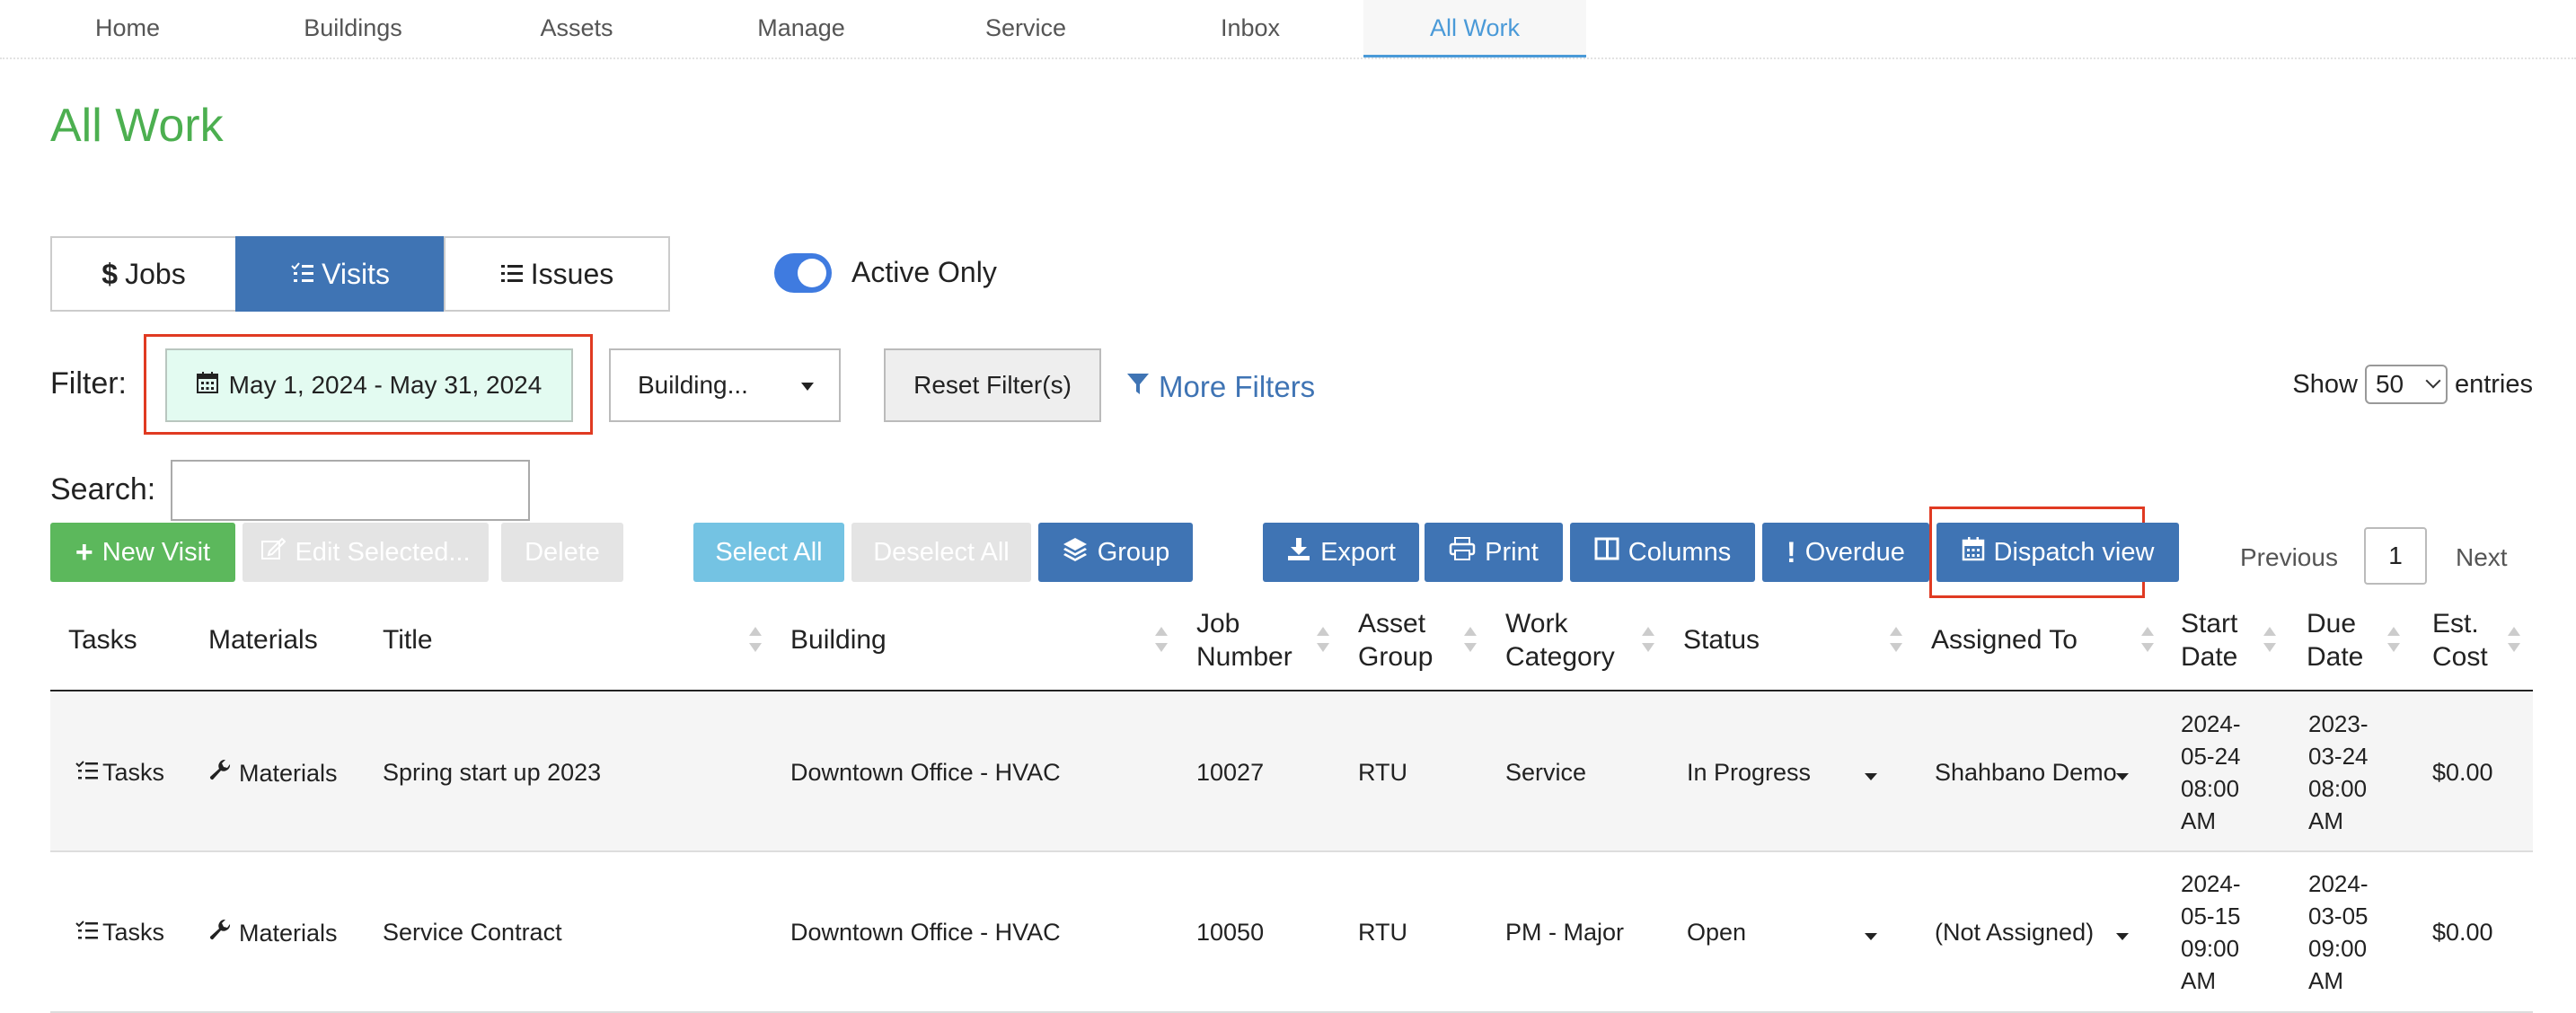  What do you see at coordinates (1250, 641) in the screenshot?
I see `th-job-number: Job Number` at bounding box center [1250, 641].